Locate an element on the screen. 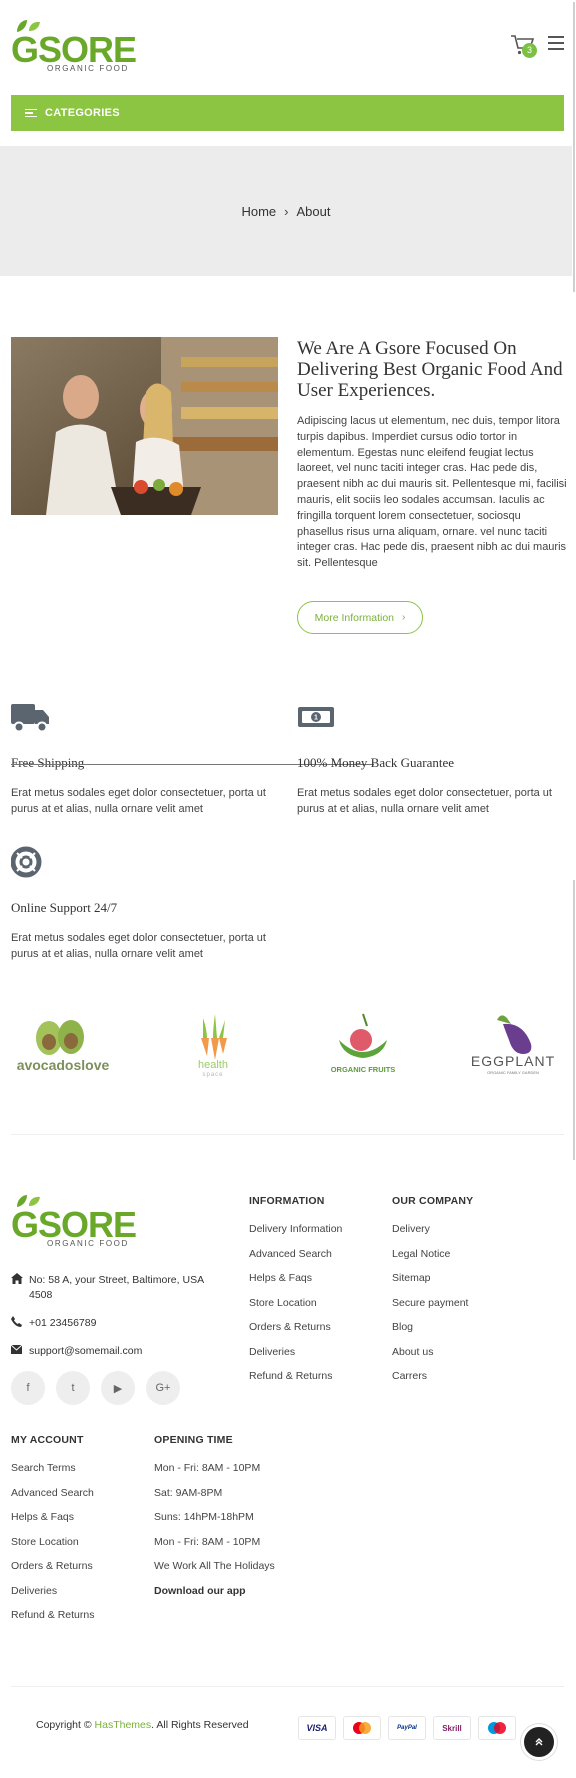 The height and width of the screenshot is (1778, 576). eggplant-icon: EGGPLANT ORGANIC FAMILY GARDEN is located at coordinates (513, 1045).